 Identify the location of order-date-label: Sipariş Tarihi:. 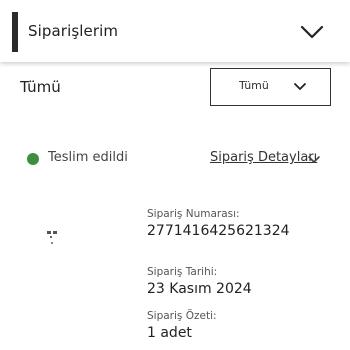
(182, 272).